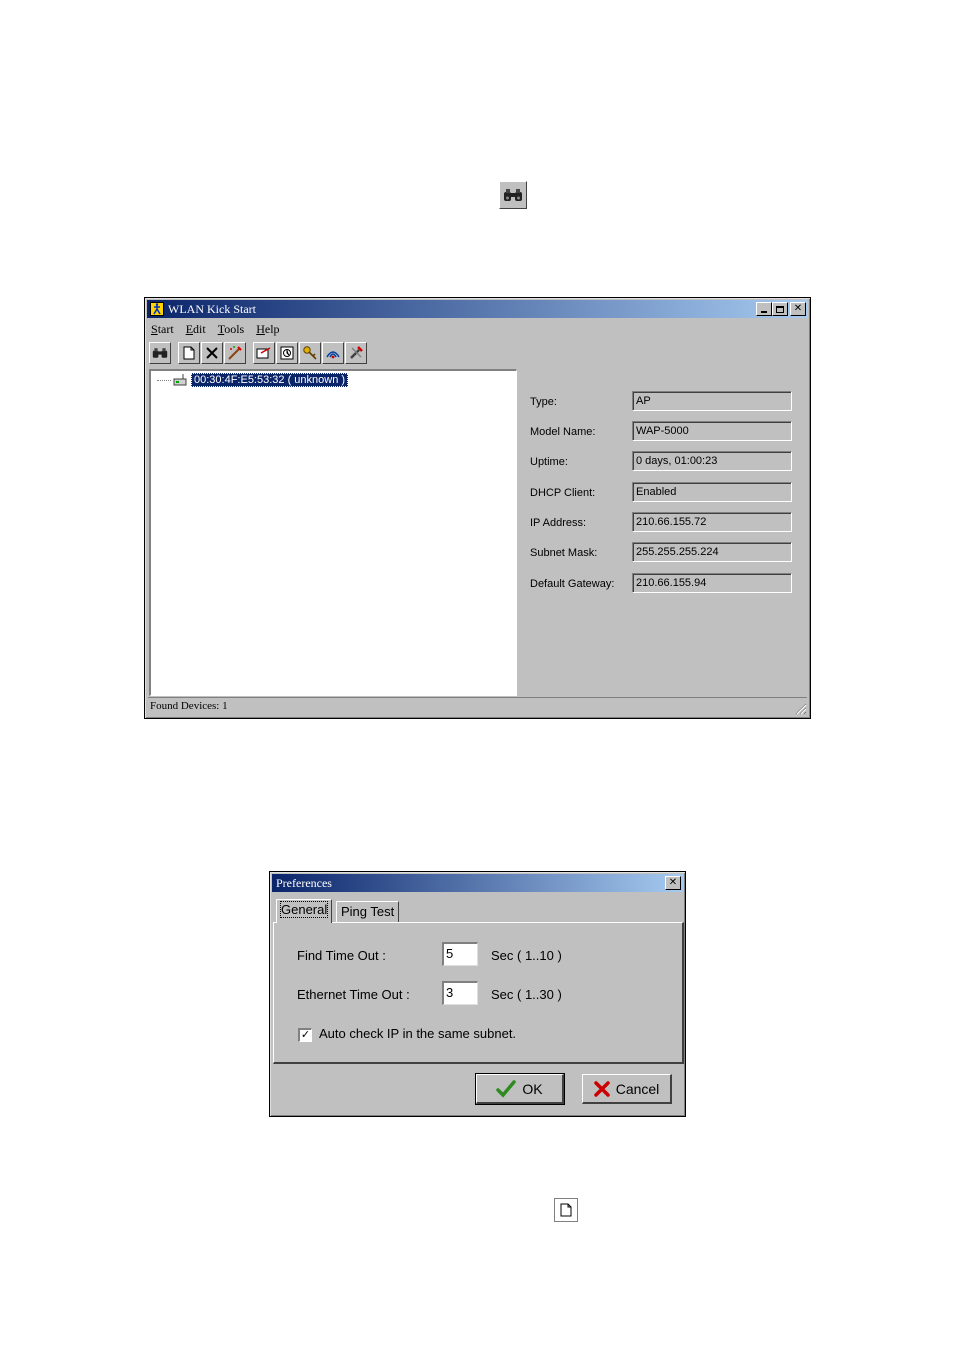 The width and height of the screenshot is (954, 1349). What do you see at coordinates (520, 1089) in the screenshot?
I see `ok-button: OK` at bounding box center [520, 1089].